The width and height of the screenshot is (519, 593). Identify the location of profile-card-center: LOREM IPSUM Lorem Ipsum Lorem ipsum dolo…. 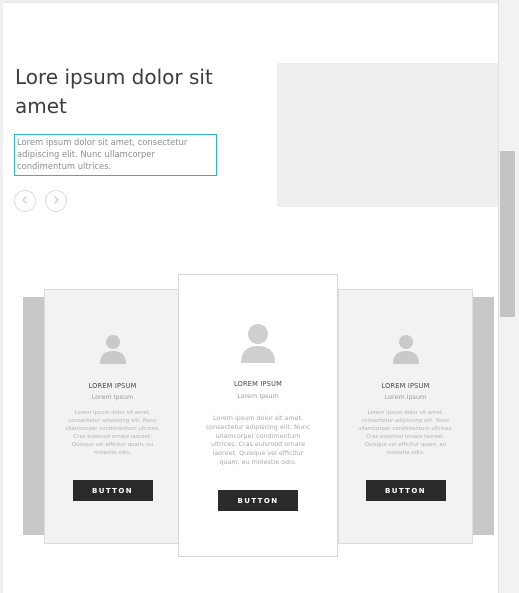
(258, 415).